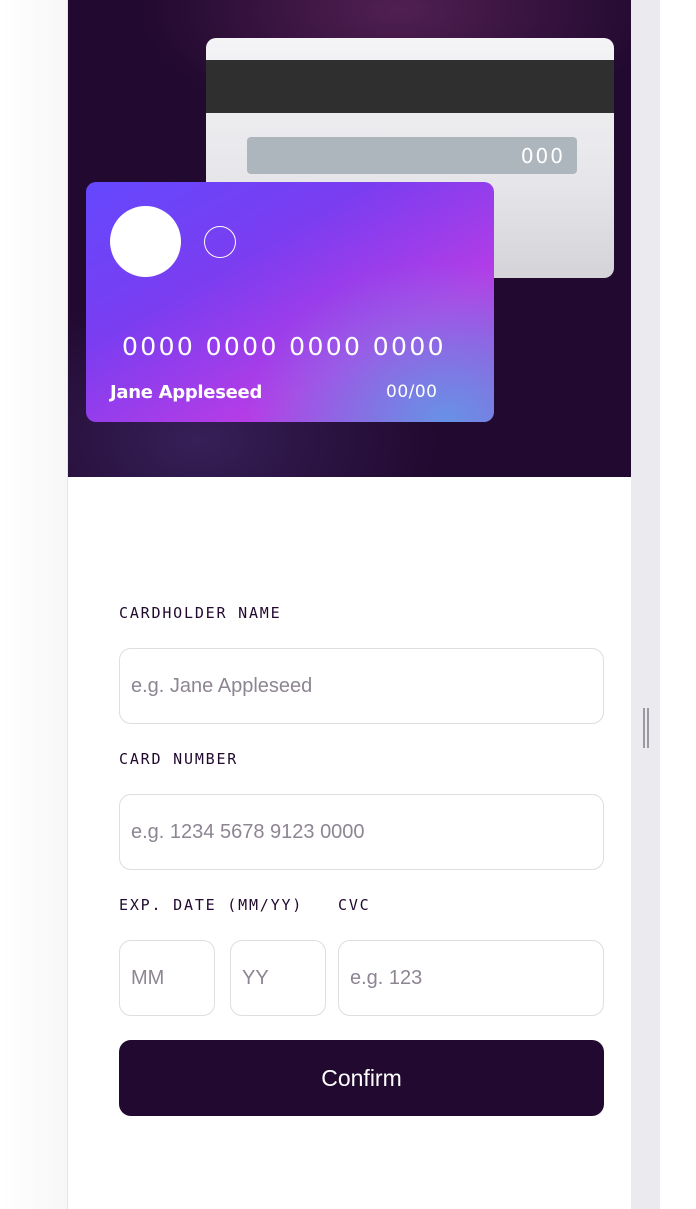  I want to click on card-front-name: Jane Appleseed, so click(186, 392).